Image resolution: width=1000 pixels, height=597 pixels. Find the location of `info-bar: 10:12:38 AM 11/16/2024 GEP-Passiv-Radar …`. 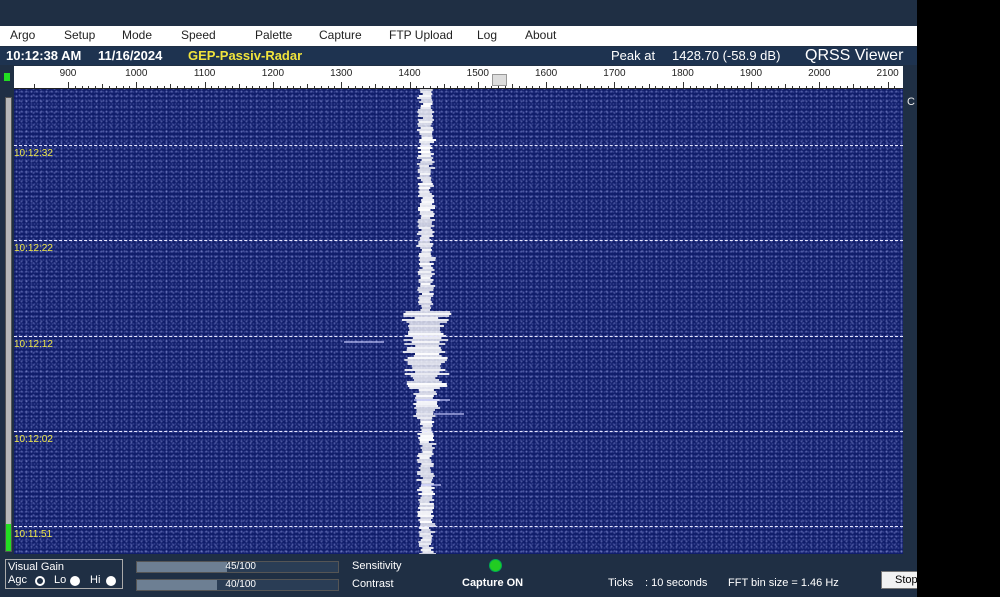

info-bar: 10:12:38 AM 11/16/2024 GEP-Passiv-Radar … is located at coordinates (458, 56).